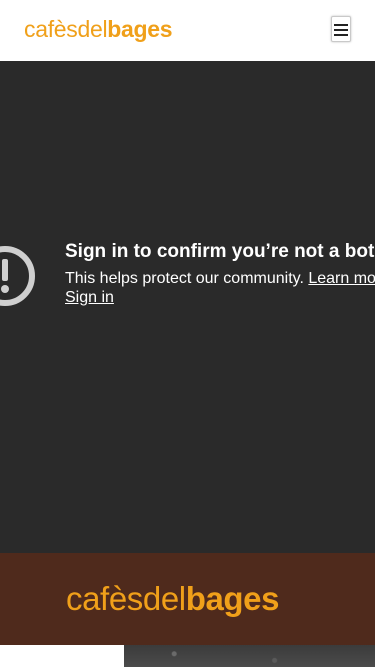 Image resolution: width=375 pixels, height=667 pixels. Describe the element at coordinates (140, 29) in the screenshot. I see `logo-text-bages: bages` at that location.